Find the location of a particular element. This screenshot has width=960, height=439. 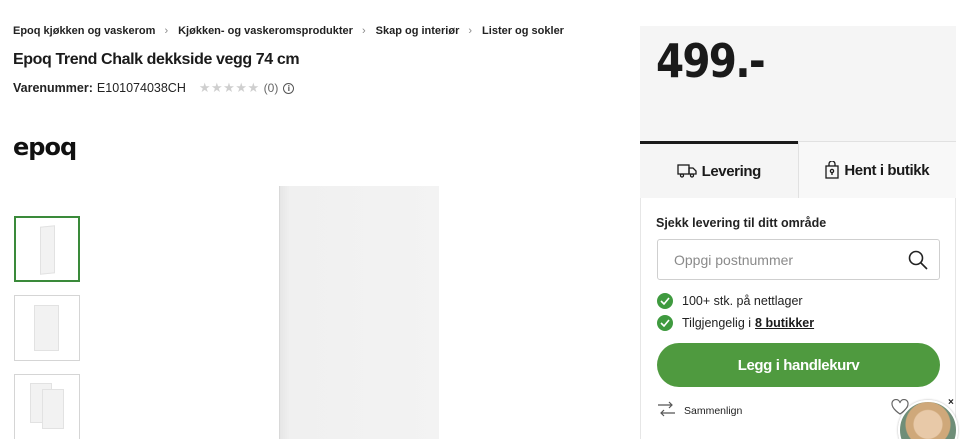

breadcrumb-item-kitchen: Epoq kjøkken og vaskerom is located at coordinates (84, 31).